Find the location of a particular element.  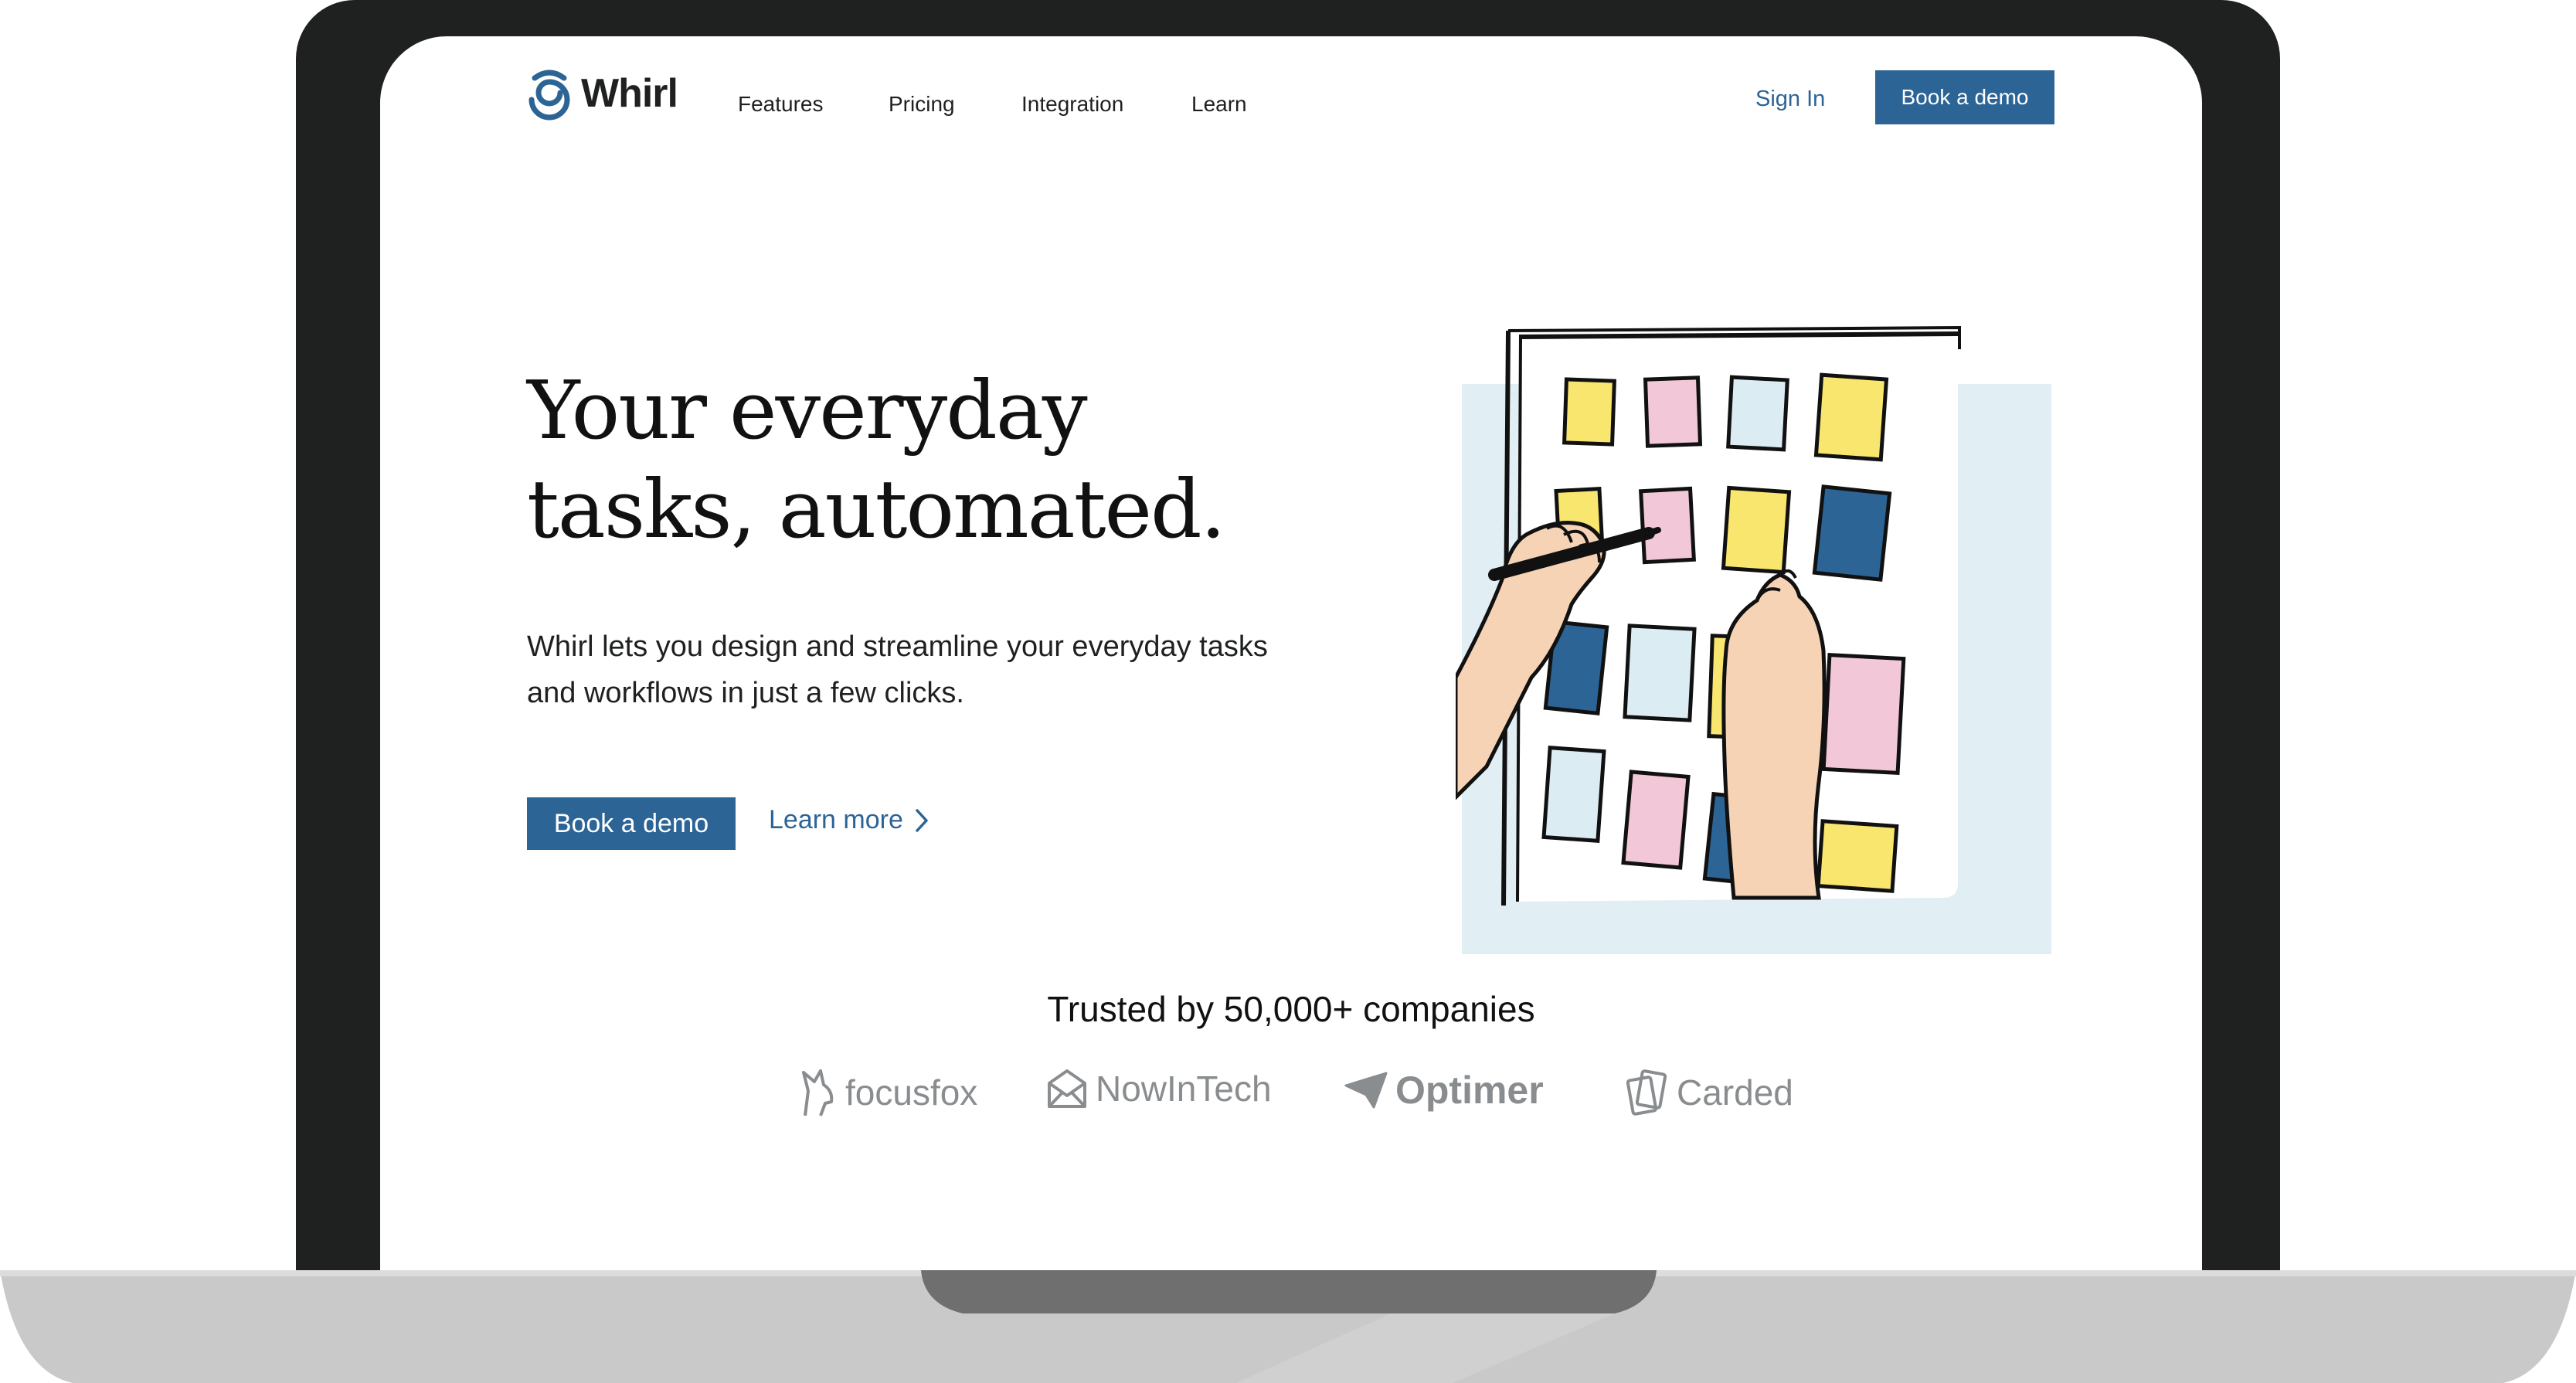

chevron-right-icon is located at coordinates (922, 820).